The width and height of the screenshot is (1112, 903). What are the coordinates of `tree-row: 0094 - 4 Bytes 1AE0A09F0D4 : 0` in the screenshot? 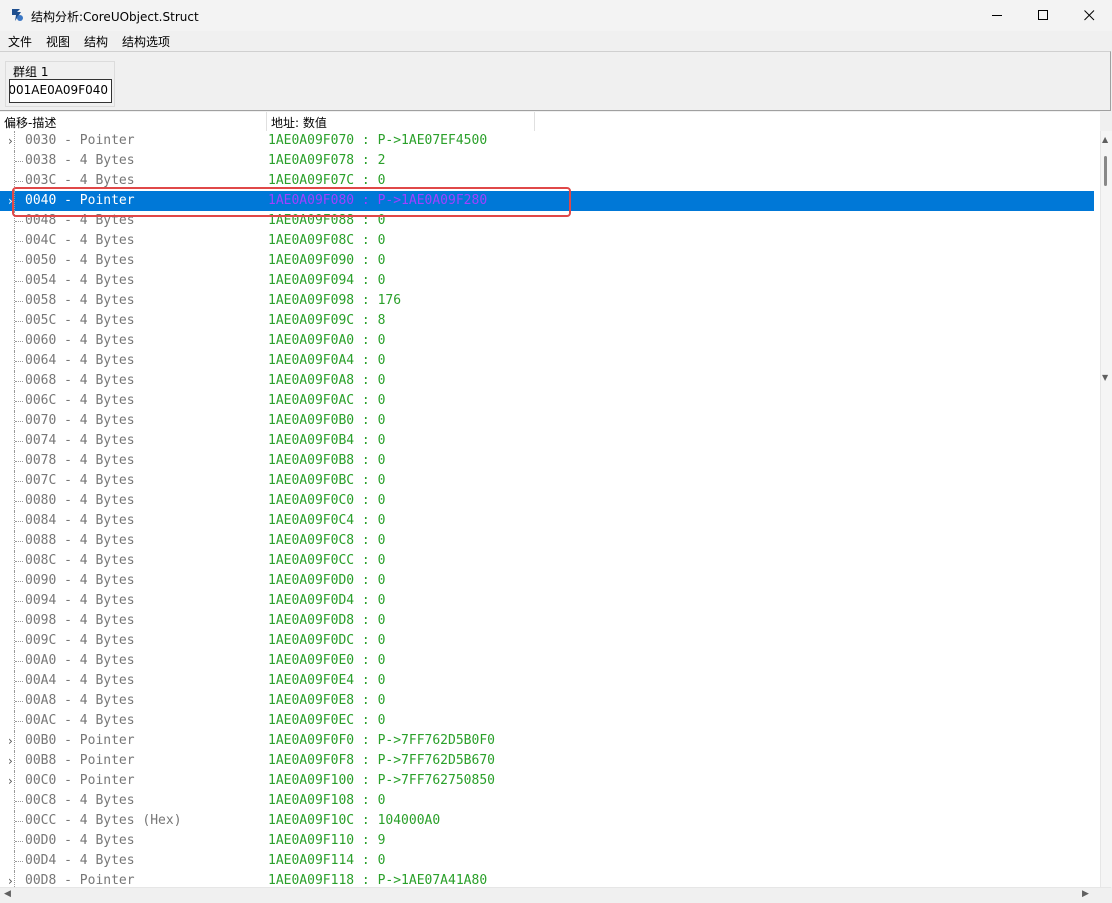 It's located at (547, 601).